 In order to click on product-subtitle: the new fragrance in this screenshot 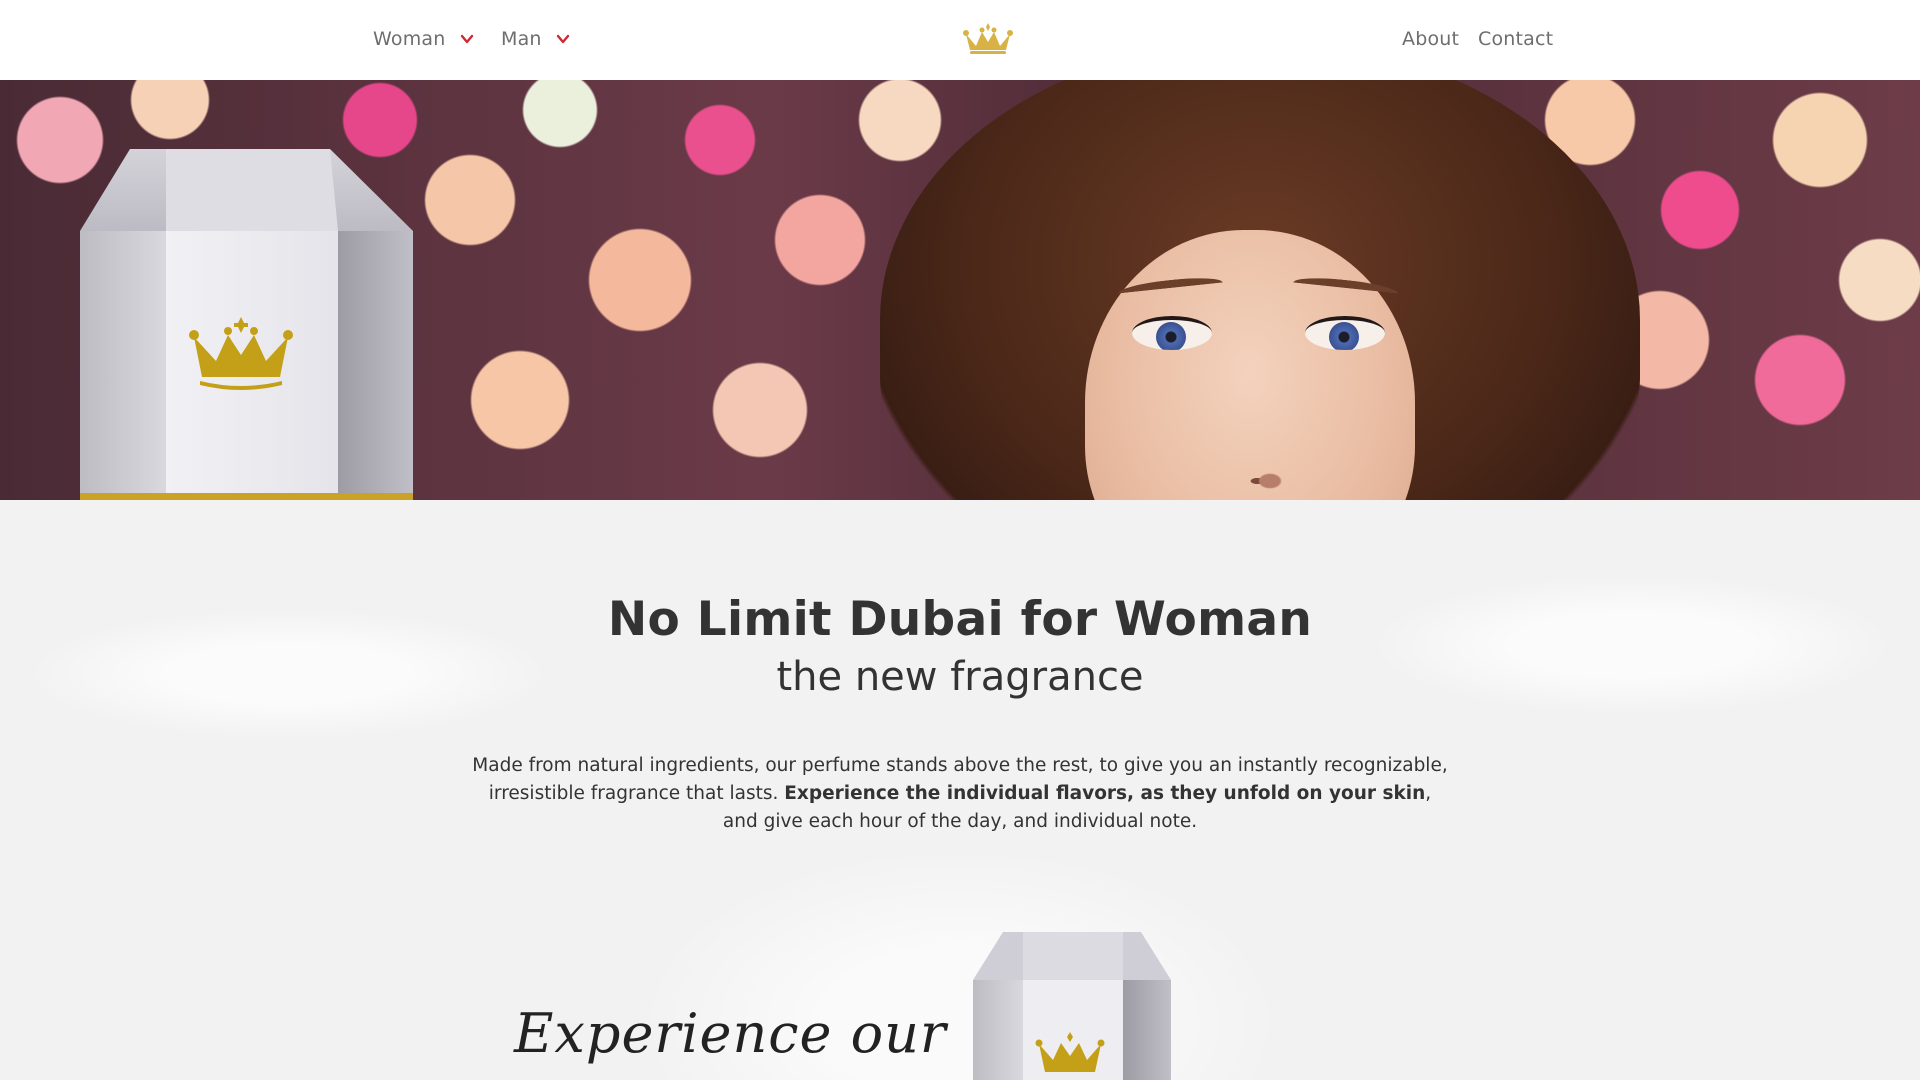, I will do `click(960, 677)`.